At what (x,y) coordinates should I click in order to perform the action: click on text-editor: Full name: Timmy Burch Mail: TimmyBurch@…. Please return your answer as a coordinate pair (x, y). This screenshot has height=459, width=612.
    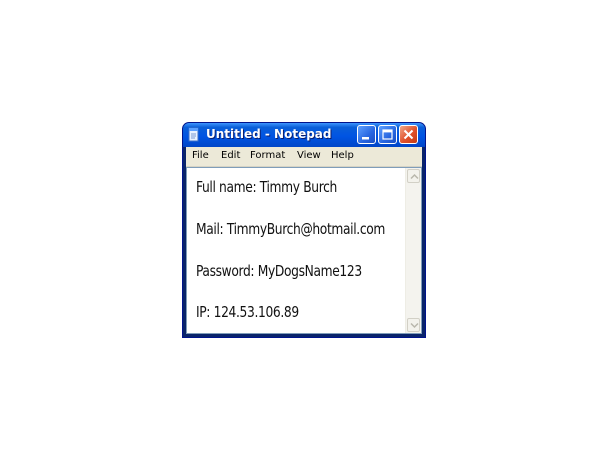
    Looking at the image, I should click on (304, 250).